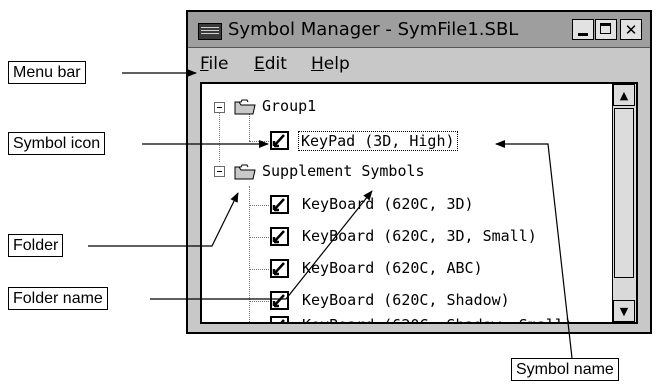 This screenshot has height=384, width=657. I want to click on callout-folder-name: Folder name, so click(58, 298).